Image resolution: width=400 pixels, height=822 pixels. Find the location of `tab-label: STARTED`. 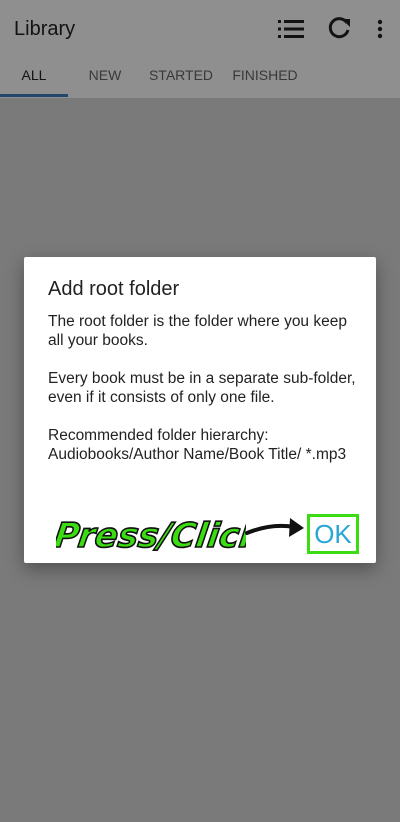

tab-label: STARTED is located at coordinates (181, 75).